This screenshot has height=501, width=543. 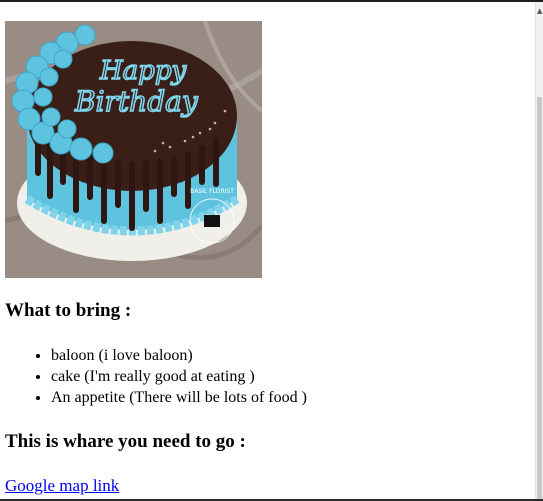 I want to click on window-top-border, so click(x=271, y=1).